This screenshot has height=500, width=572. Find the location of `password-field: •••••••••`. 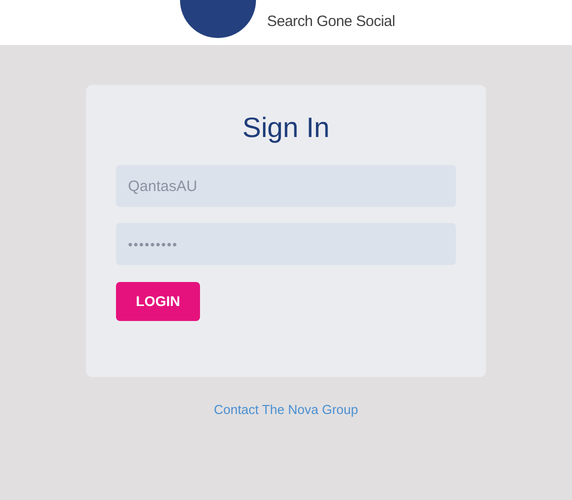

password-field: ••••••••• is located at coordinates (286, 244).